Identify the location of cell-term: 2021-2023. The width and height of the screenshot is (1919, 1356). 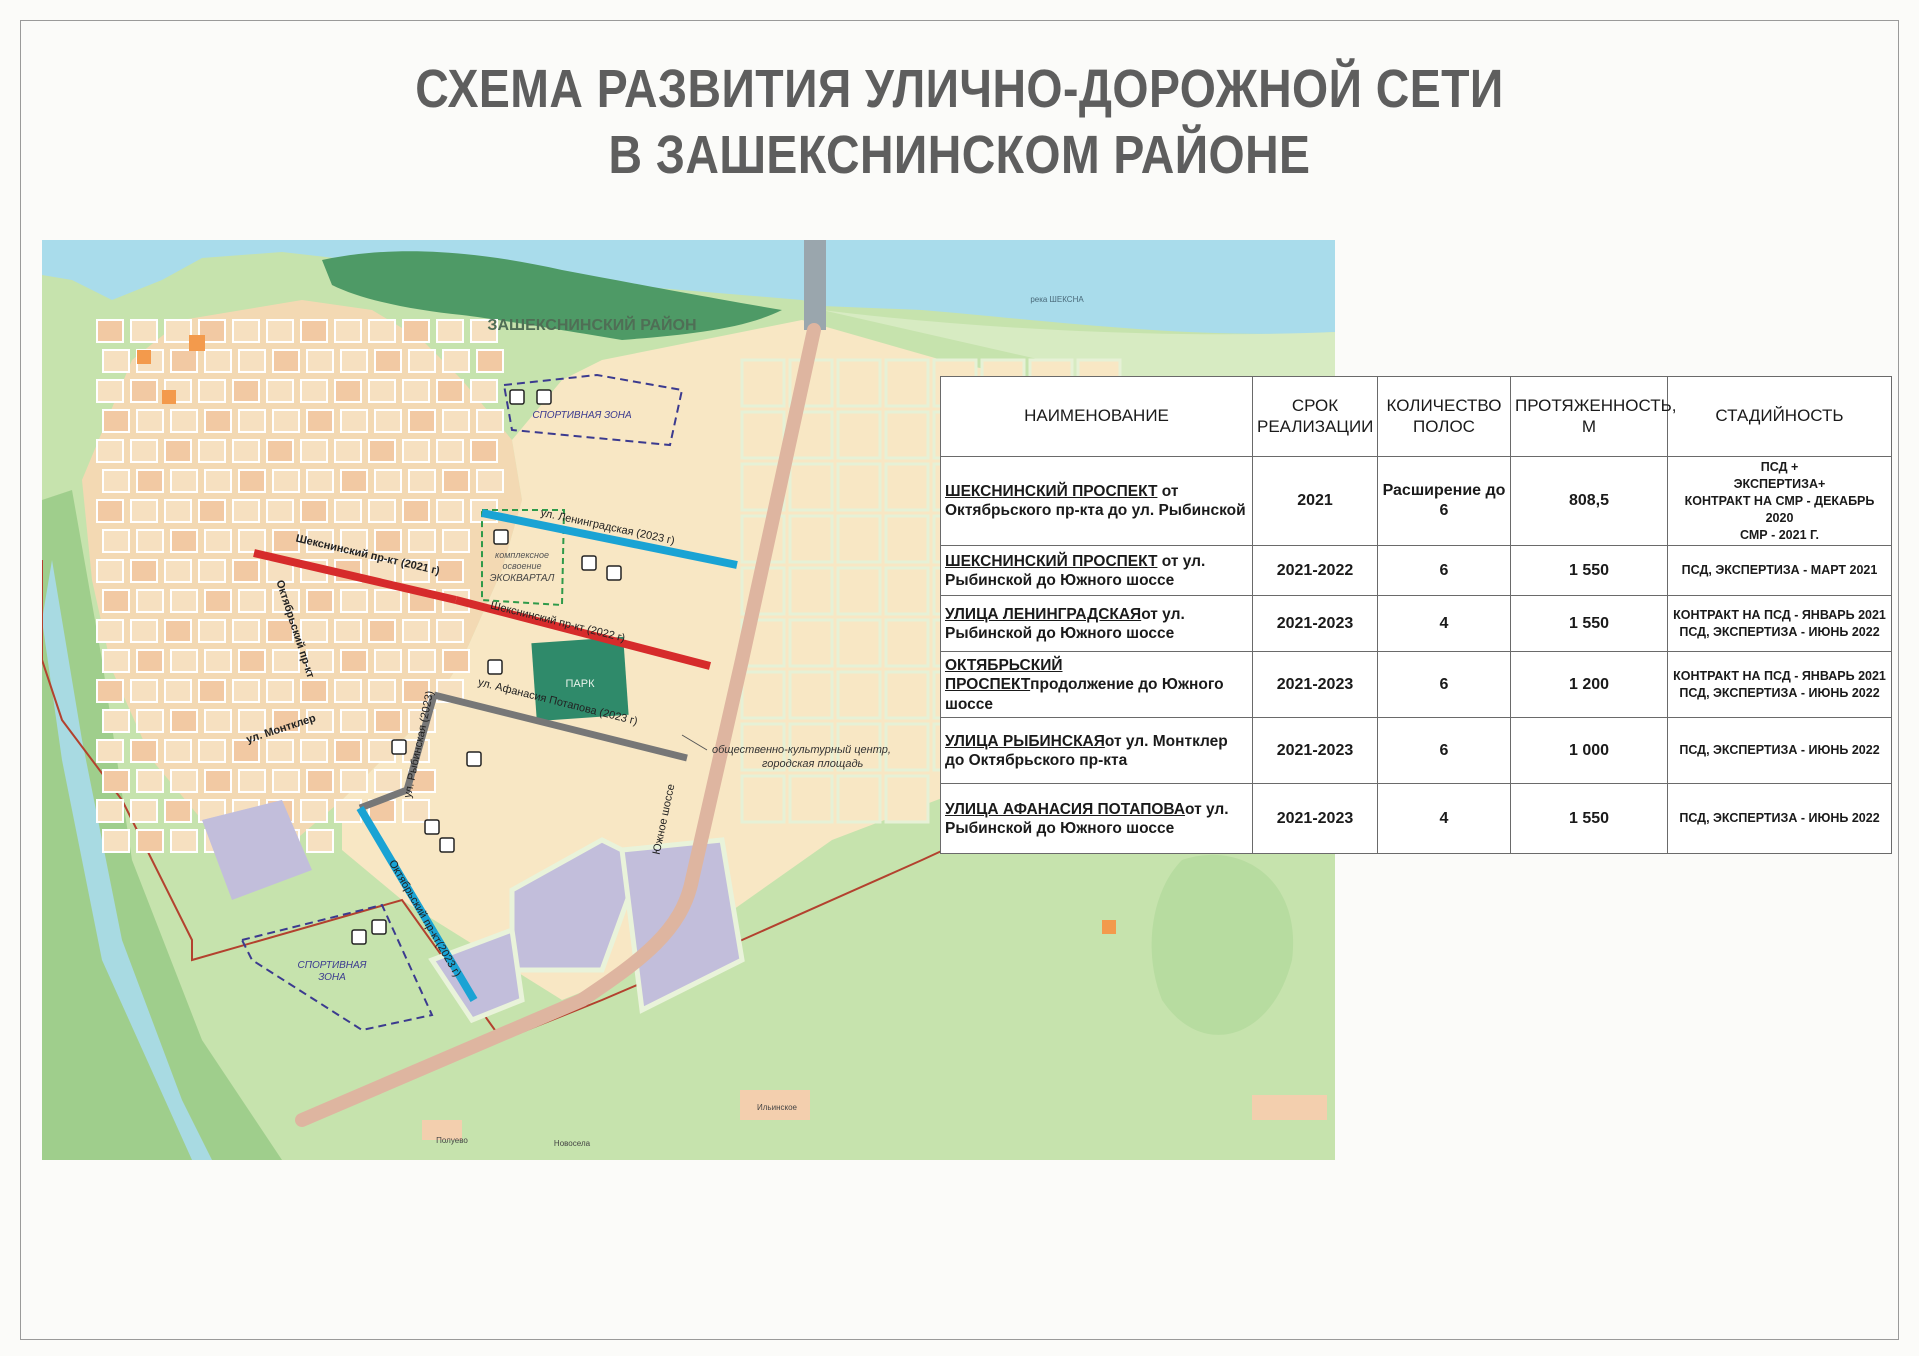
(1315, 624).